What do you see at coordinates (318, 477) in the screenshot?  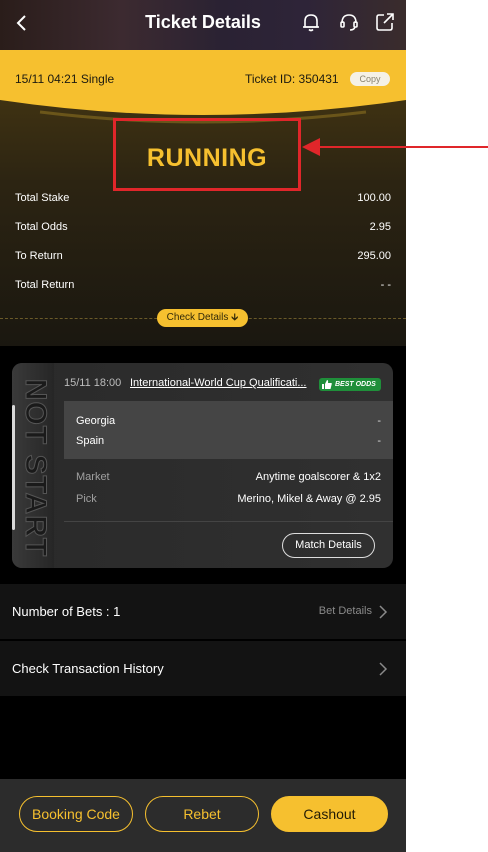 I see `market-value: Anytime goalscorer & 1x2` at bounding box center [318, 477].